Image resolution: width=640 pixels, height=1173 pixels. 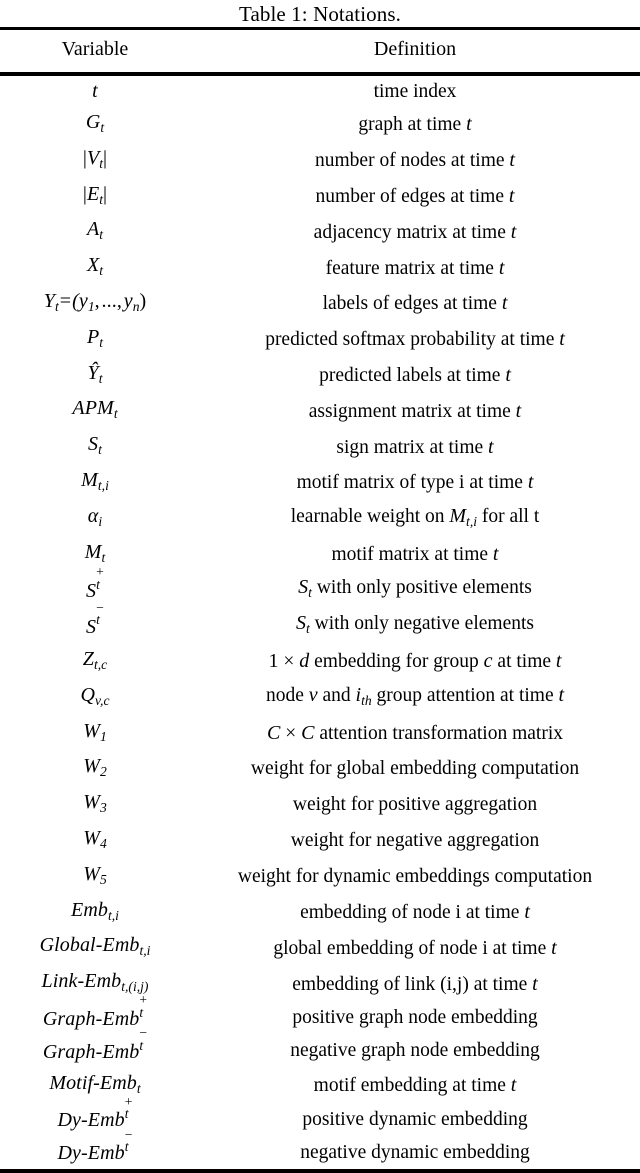 What do you see at coordinates (415, 947) in the screenshot?
I see `cell-definition: global embedding of node i at time t` at bounding box center [415, 947].